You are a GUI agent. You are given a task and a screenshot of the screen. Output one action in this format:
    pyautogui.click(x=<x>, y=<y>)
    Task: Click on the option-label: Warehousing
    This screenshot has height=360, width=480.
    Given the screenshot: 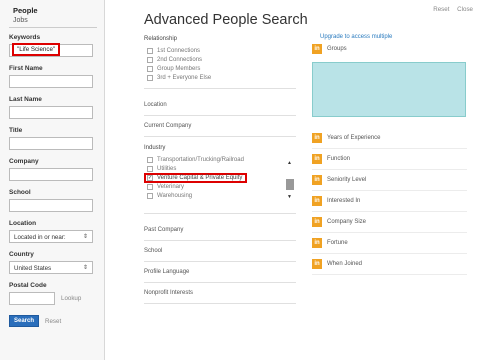 What is the action you would take?
    pyautogui.click(x=175, y=195)
    